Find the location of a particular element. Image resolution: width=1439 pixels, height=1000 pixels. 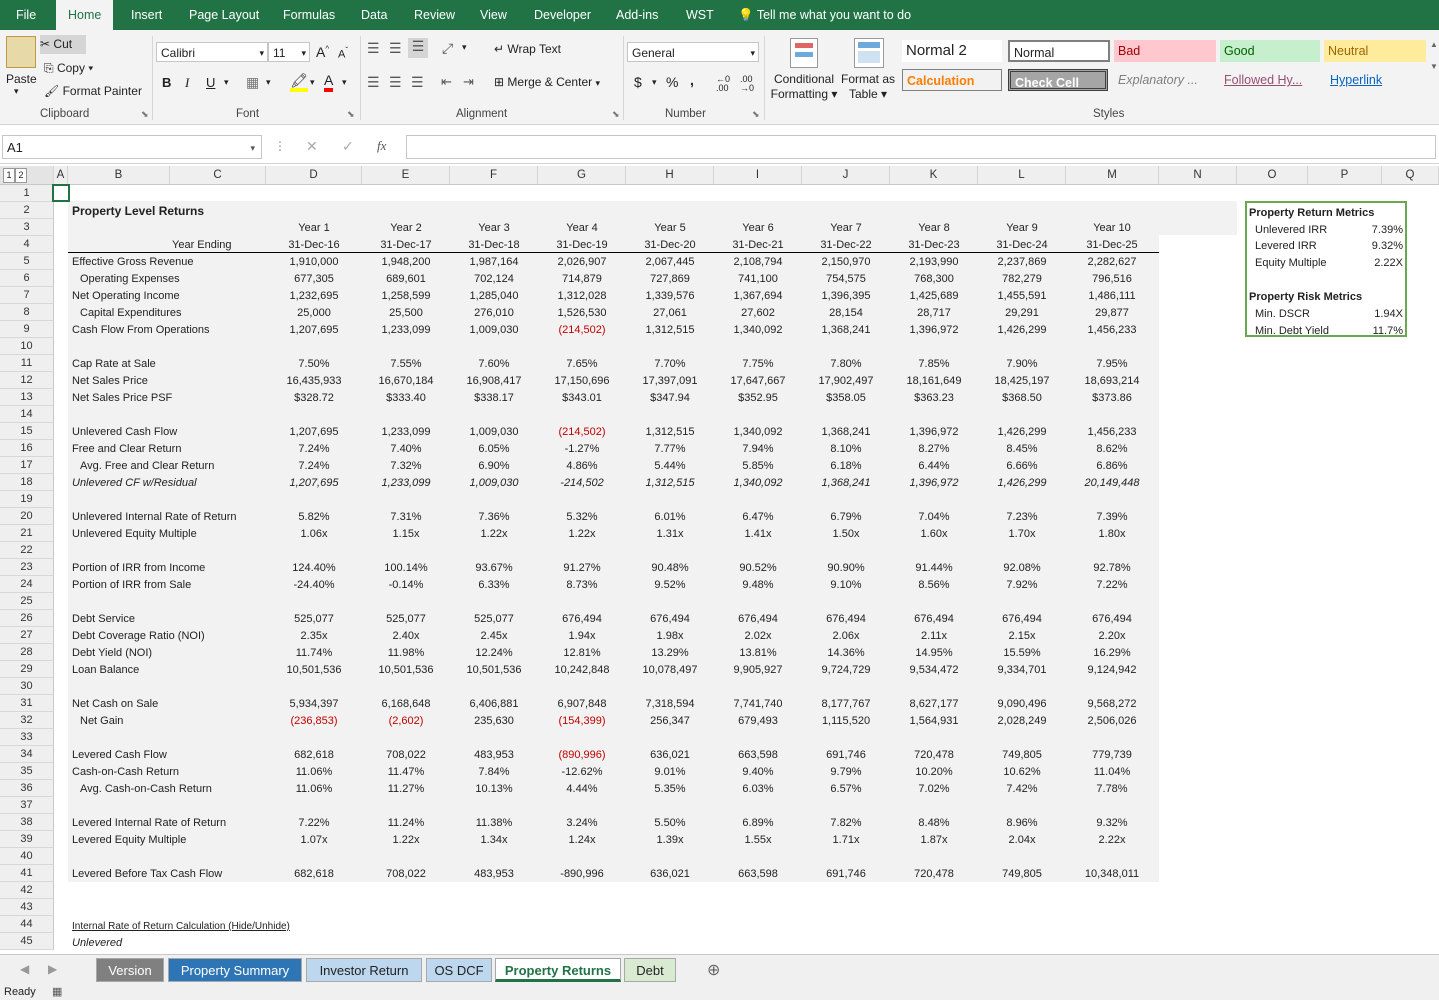

data-cell: 676,494 is located at coordinates (934, 619).